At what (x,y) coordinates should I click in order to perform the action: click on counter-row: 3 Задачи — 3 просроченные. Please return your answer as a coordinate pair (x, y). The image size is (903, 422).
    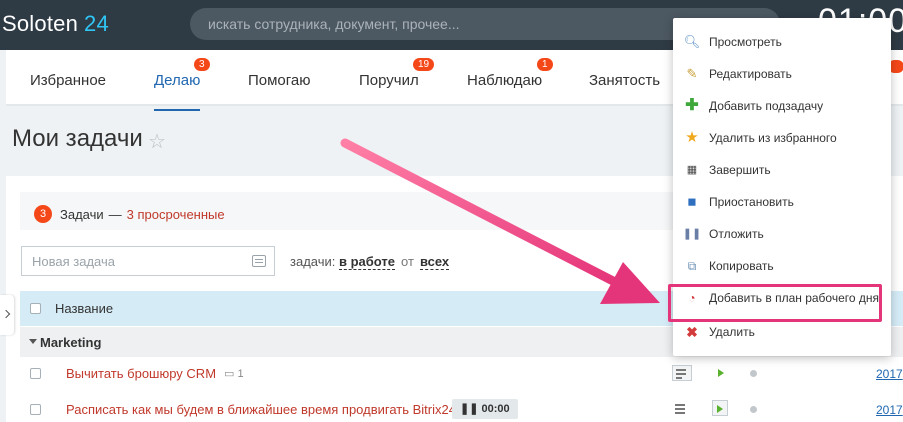
    Looking at the image, I should click on (122, 214).